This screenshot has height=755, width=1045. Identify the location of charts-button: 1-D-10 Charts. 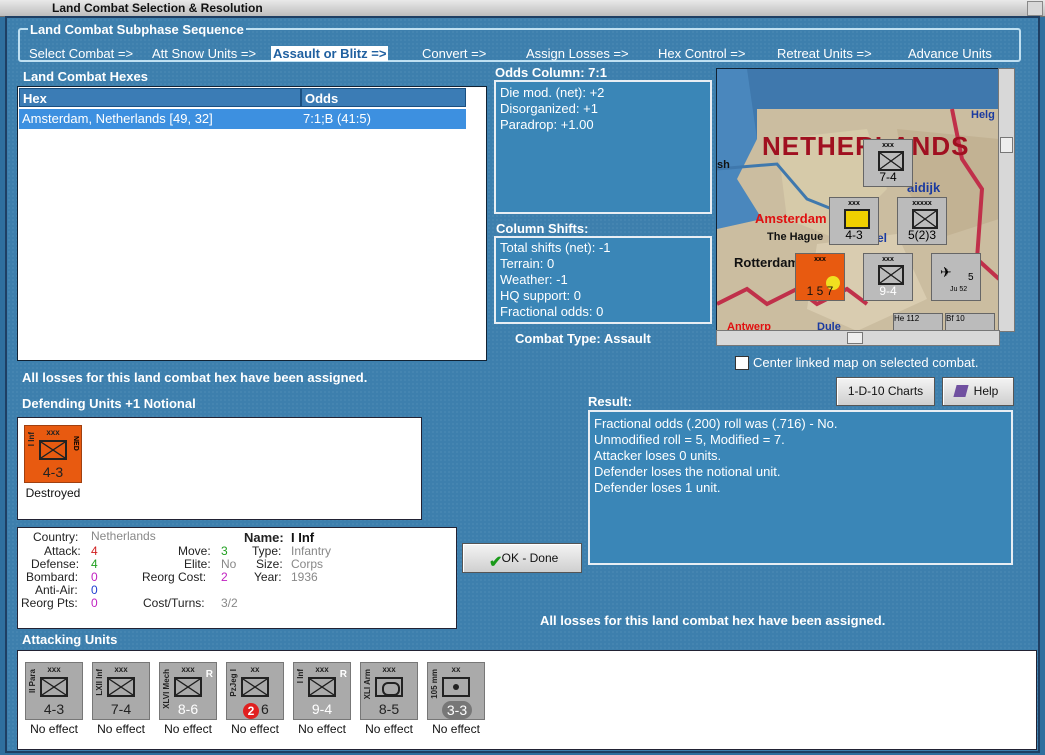
(885, 391).